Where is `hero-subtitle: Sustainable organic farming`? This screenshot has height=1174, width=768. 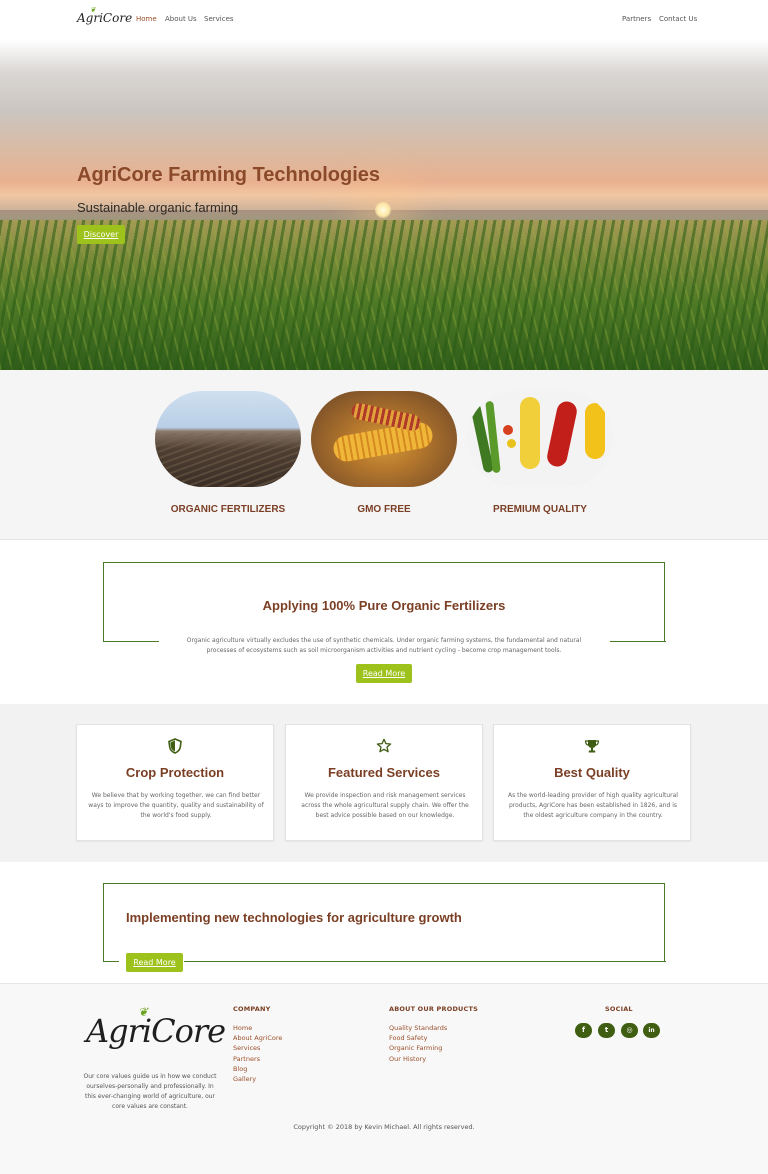
hero-subtitle: Sustainable organic farming is located at coordinates (158, 207).